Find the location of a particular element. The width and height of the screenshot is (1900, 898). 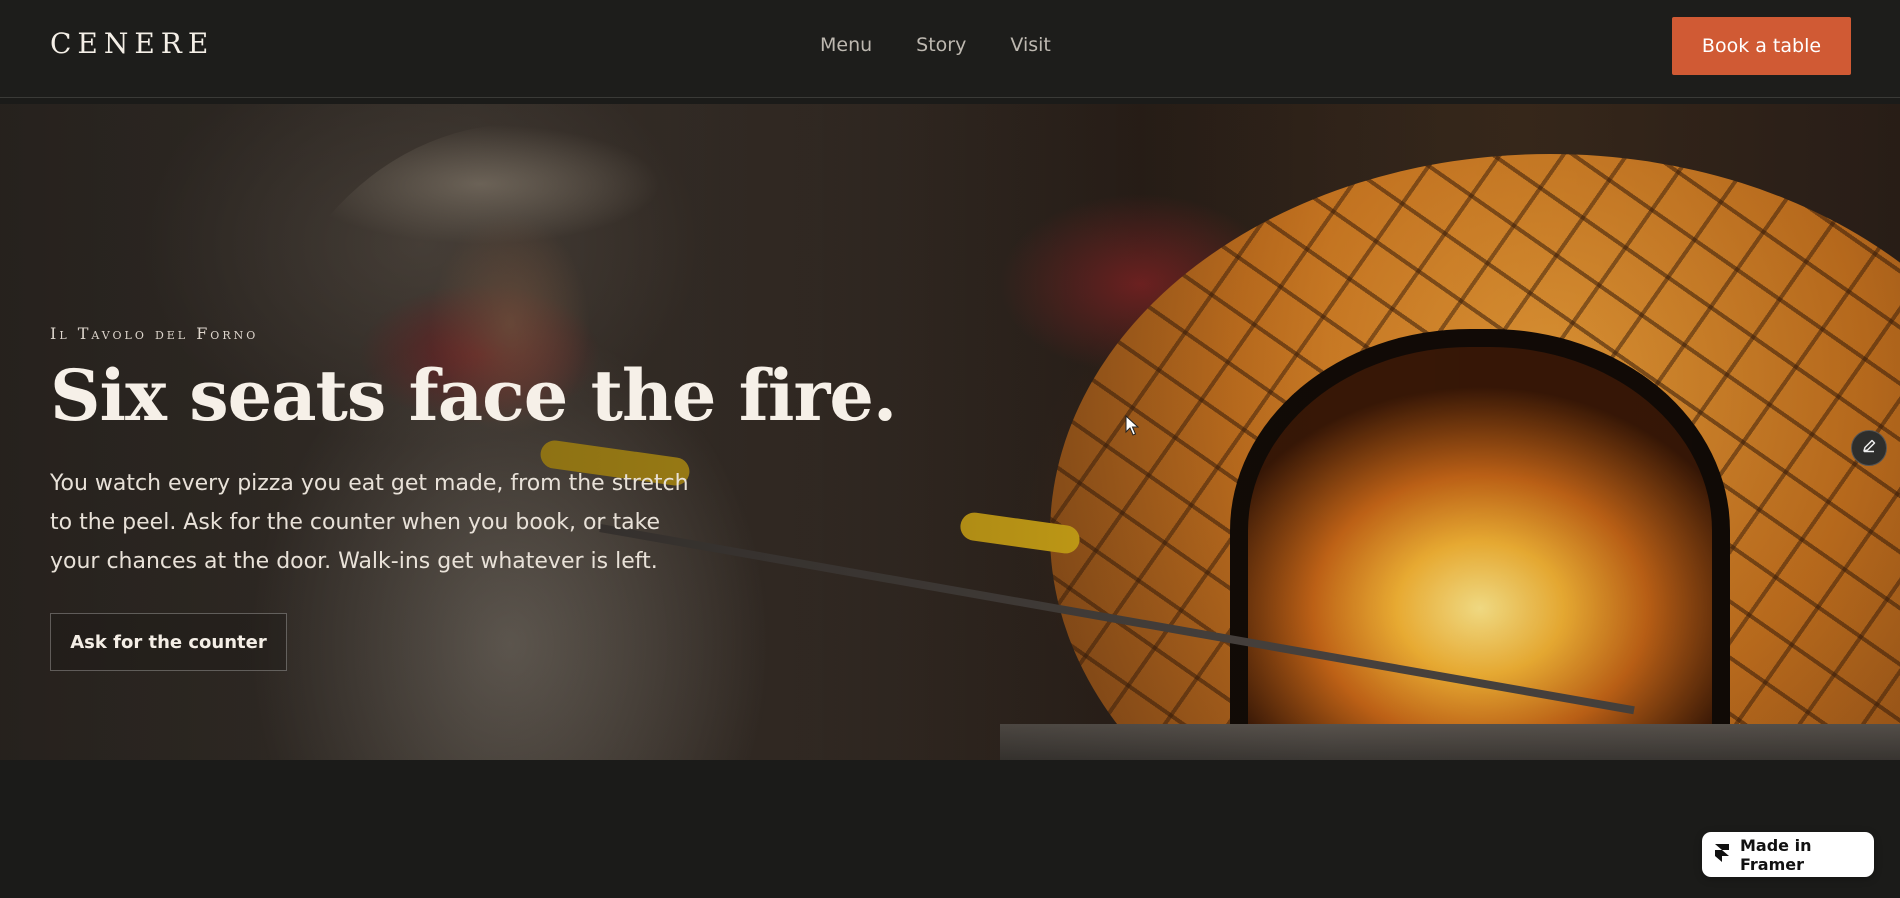

nav-links: Menu Story Visit is located at coordinates (935, 45).